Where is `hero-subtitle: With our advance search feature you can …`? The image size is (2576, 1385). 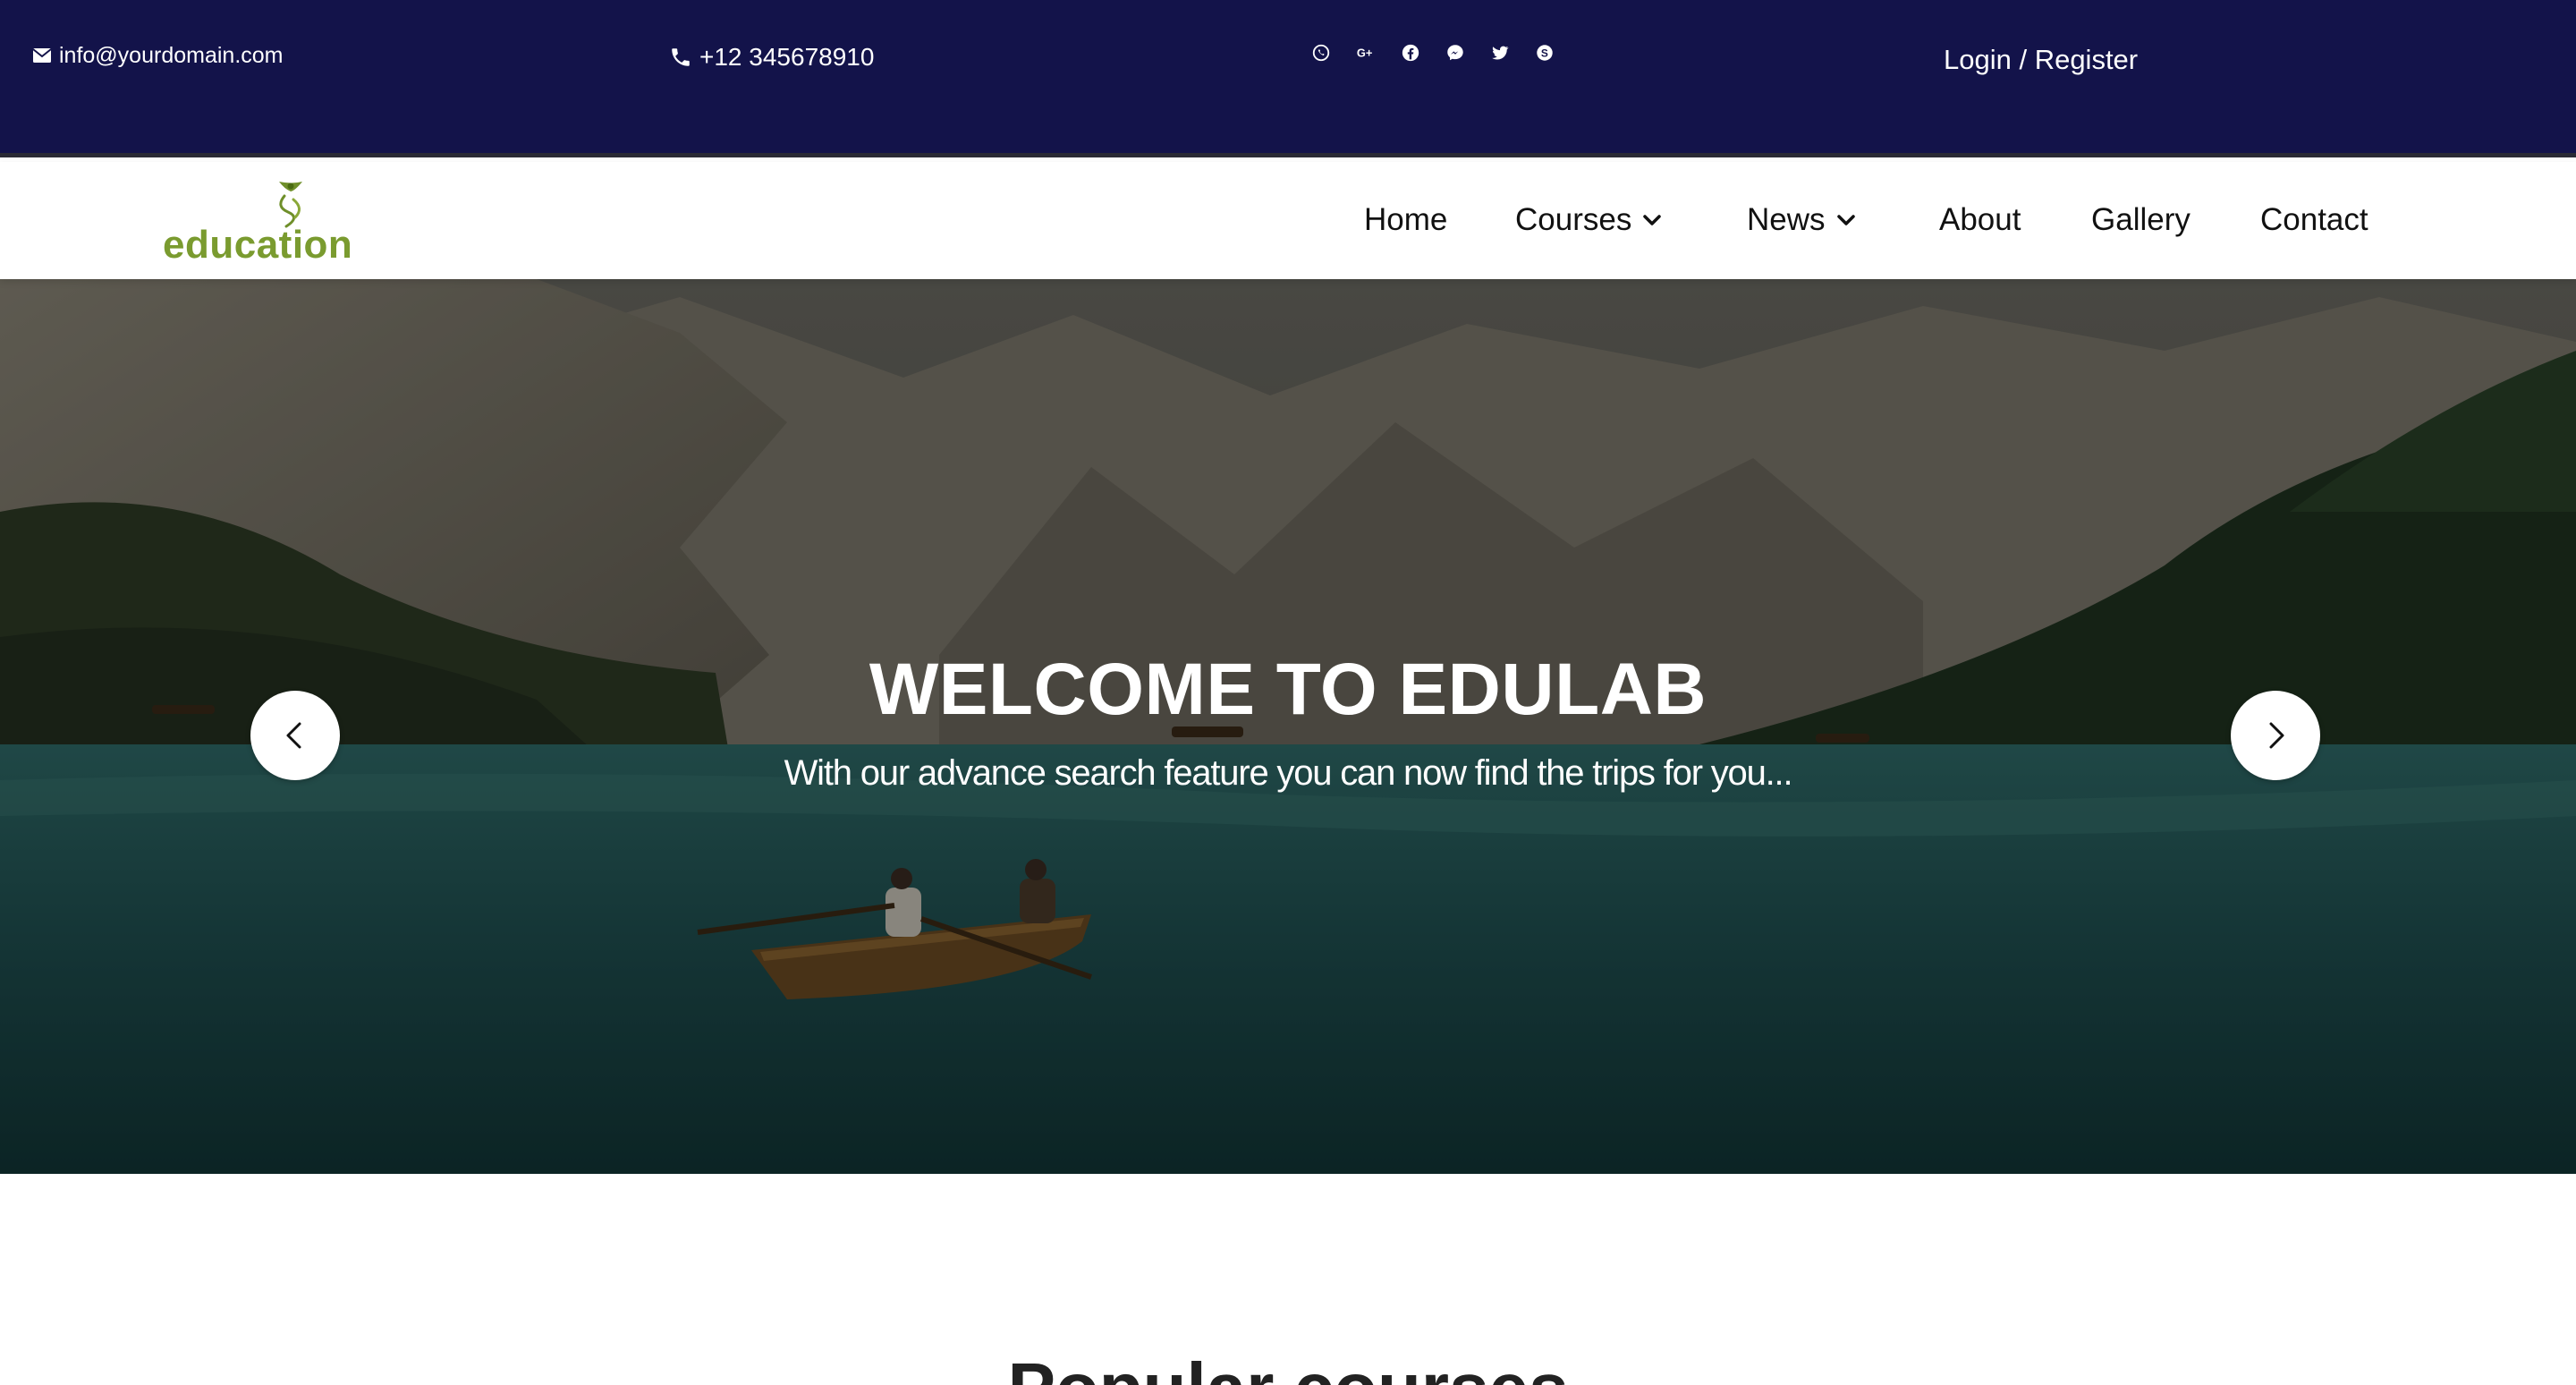 hero-subtitle: With our advance search feature you can … is located at coordinates (1288, 773).